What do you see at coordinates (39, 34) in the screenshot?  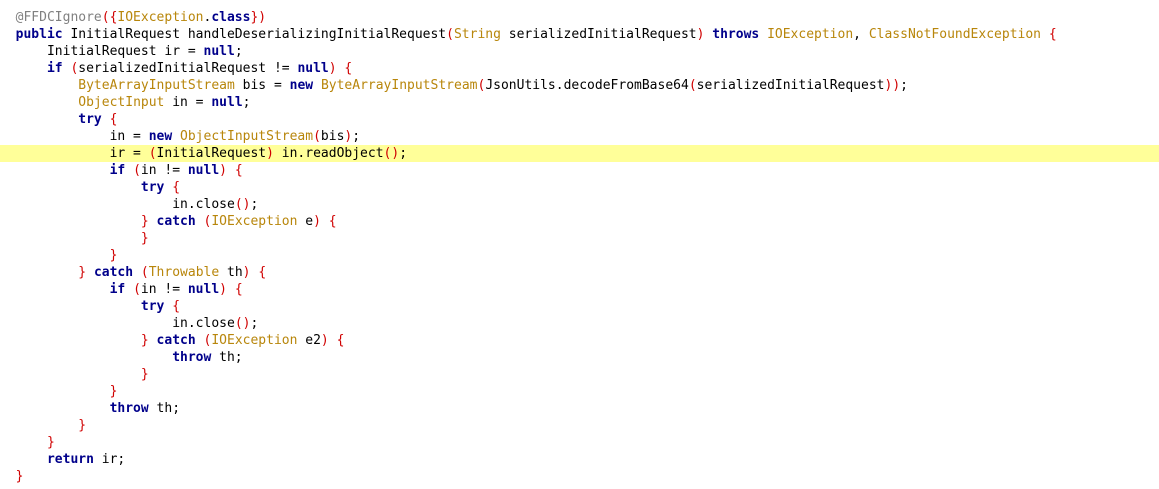 I see `code-token: public` at bounding box center [39, 34].